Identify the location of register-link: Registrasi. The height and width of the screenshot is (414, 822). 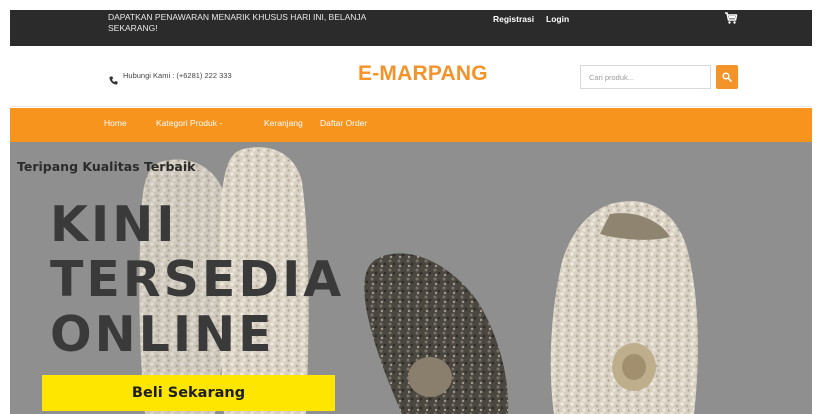
(513, 19).